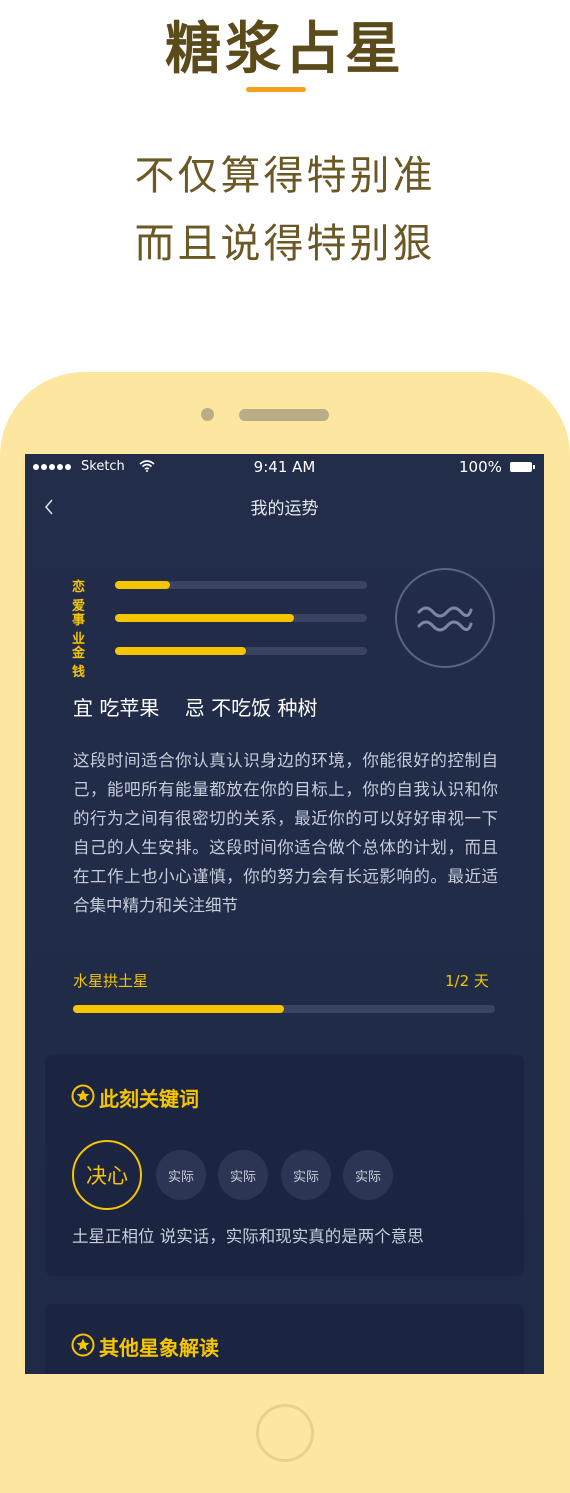 The width and height of the screenshot is (570, 1493). I want to click on phone-speaker, so click(284, 415).